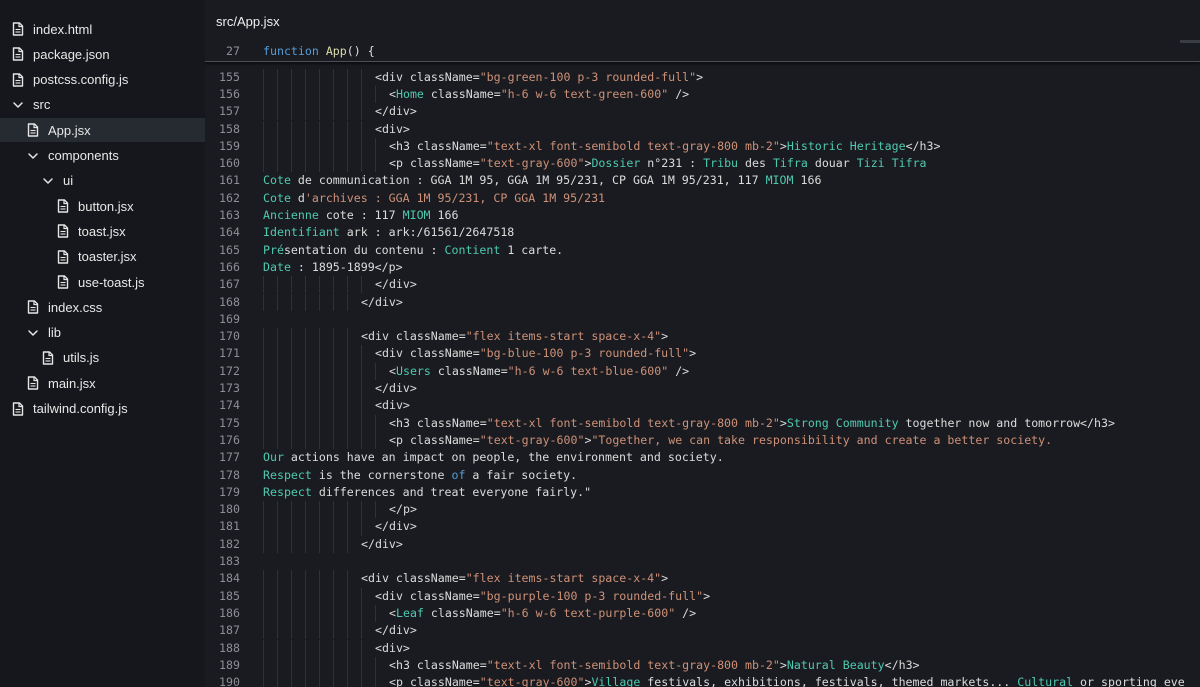  Describe the element at coordinates (702, 302) in the screenshot. I see `code-line: 168 </div>` at that location.